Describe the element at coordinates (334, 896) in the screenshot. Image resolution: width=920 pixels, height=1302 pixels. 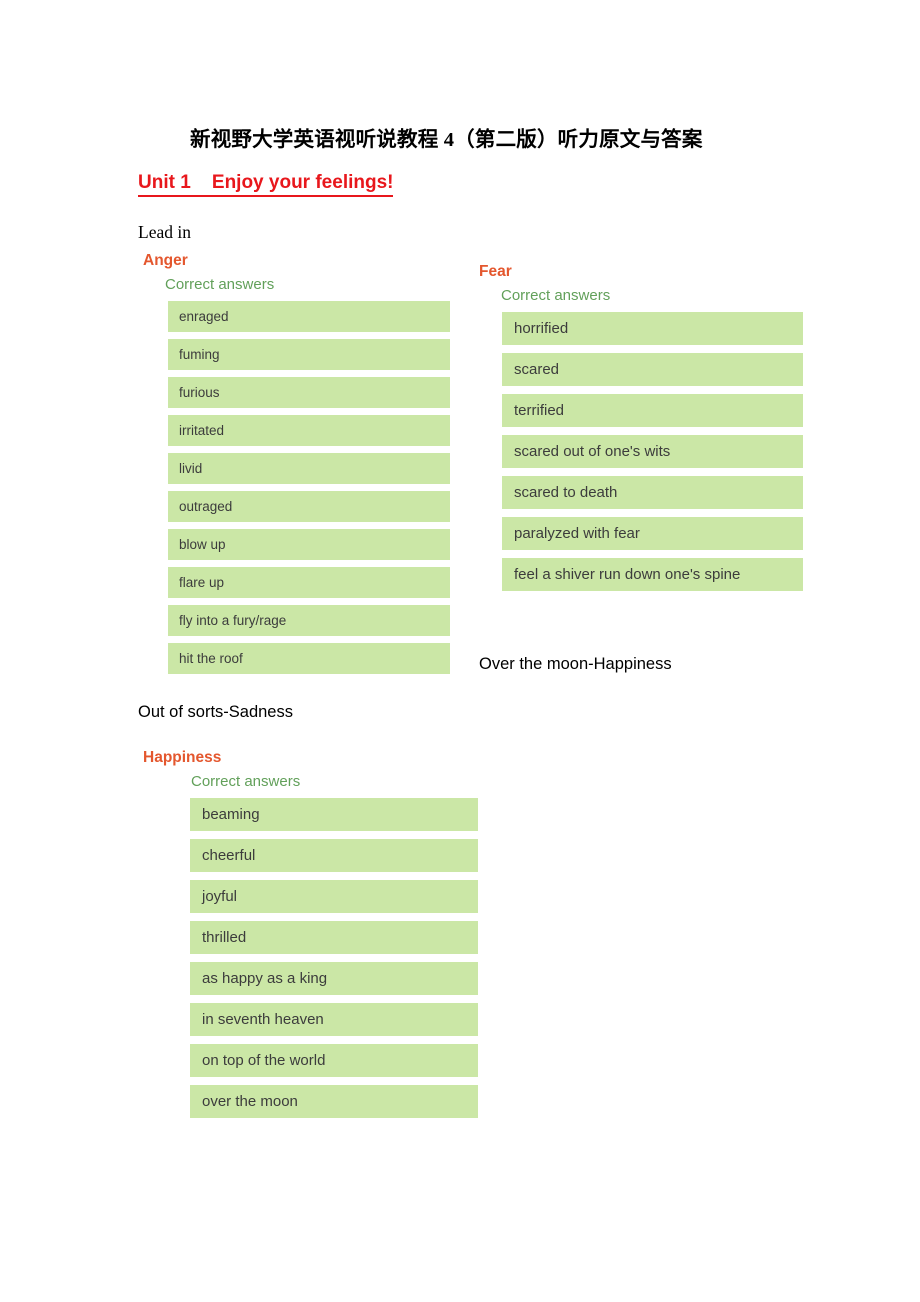
I see `answer-item: joyful` at that location.